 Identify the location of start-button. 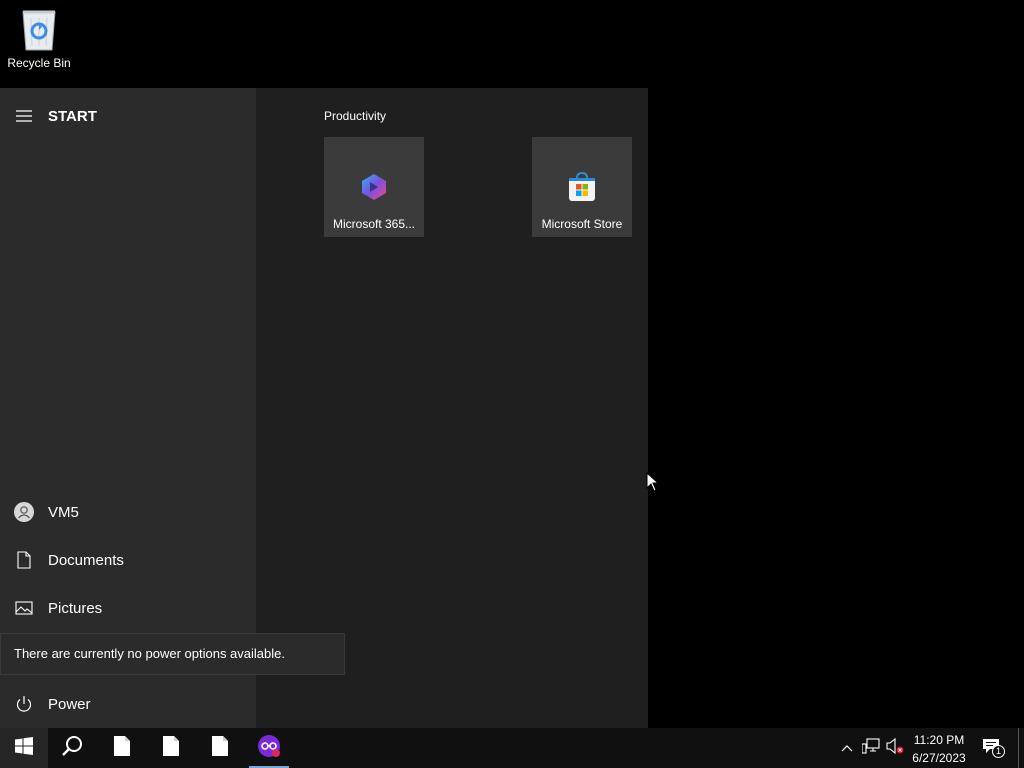
(24, 748).